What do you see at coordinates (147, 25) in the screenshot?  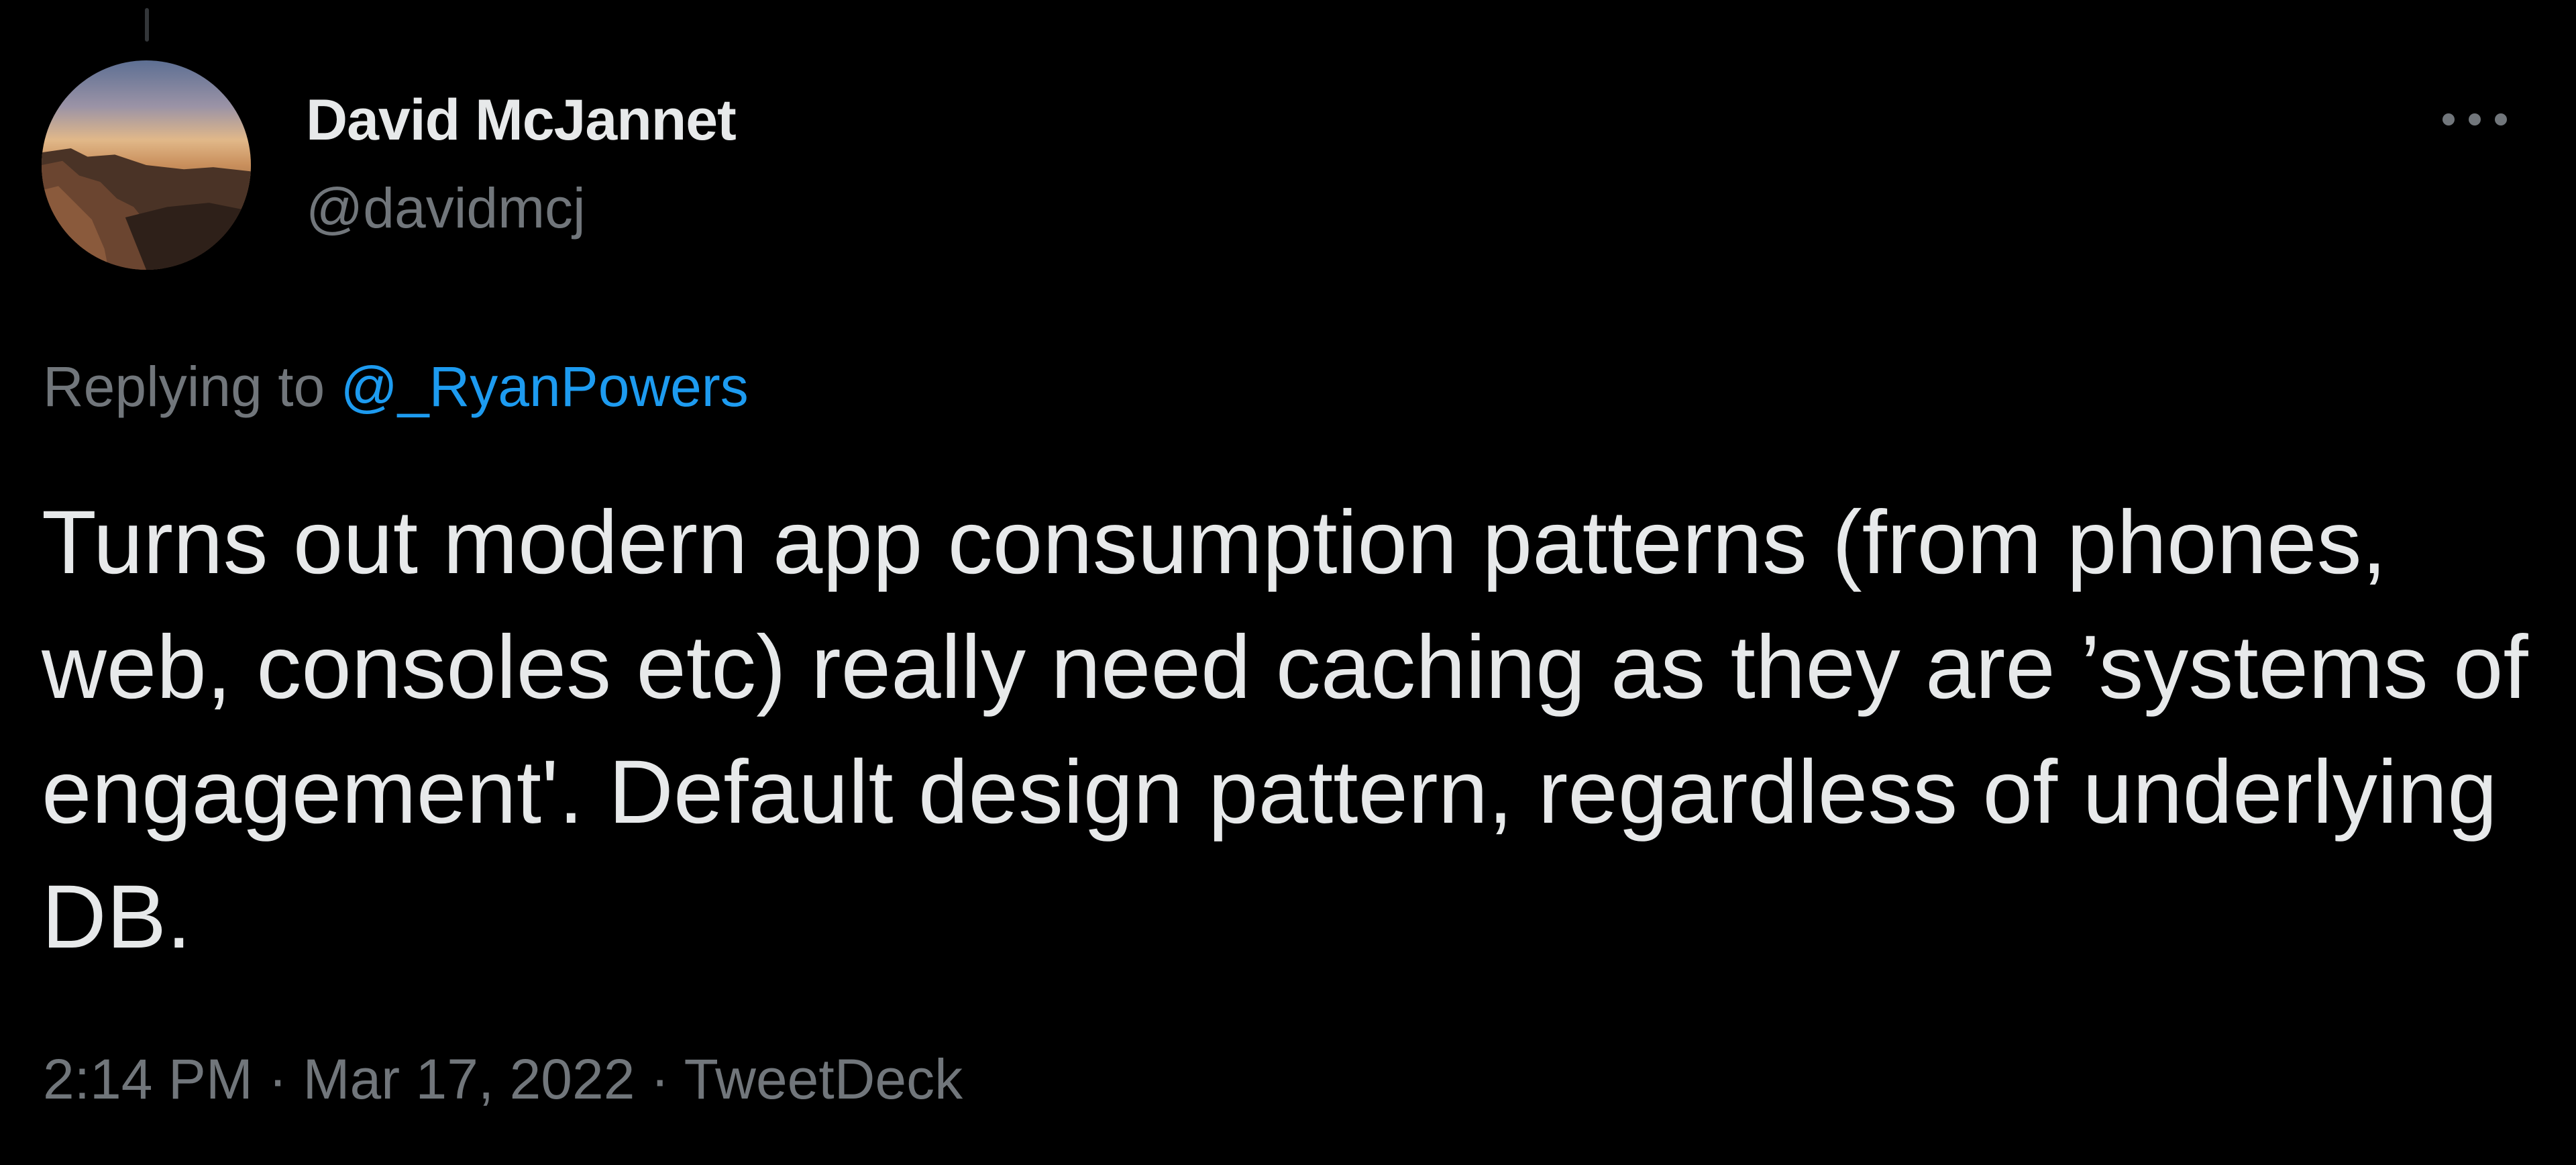 I see `thread-connector-line` at bounding box center [147, 25].